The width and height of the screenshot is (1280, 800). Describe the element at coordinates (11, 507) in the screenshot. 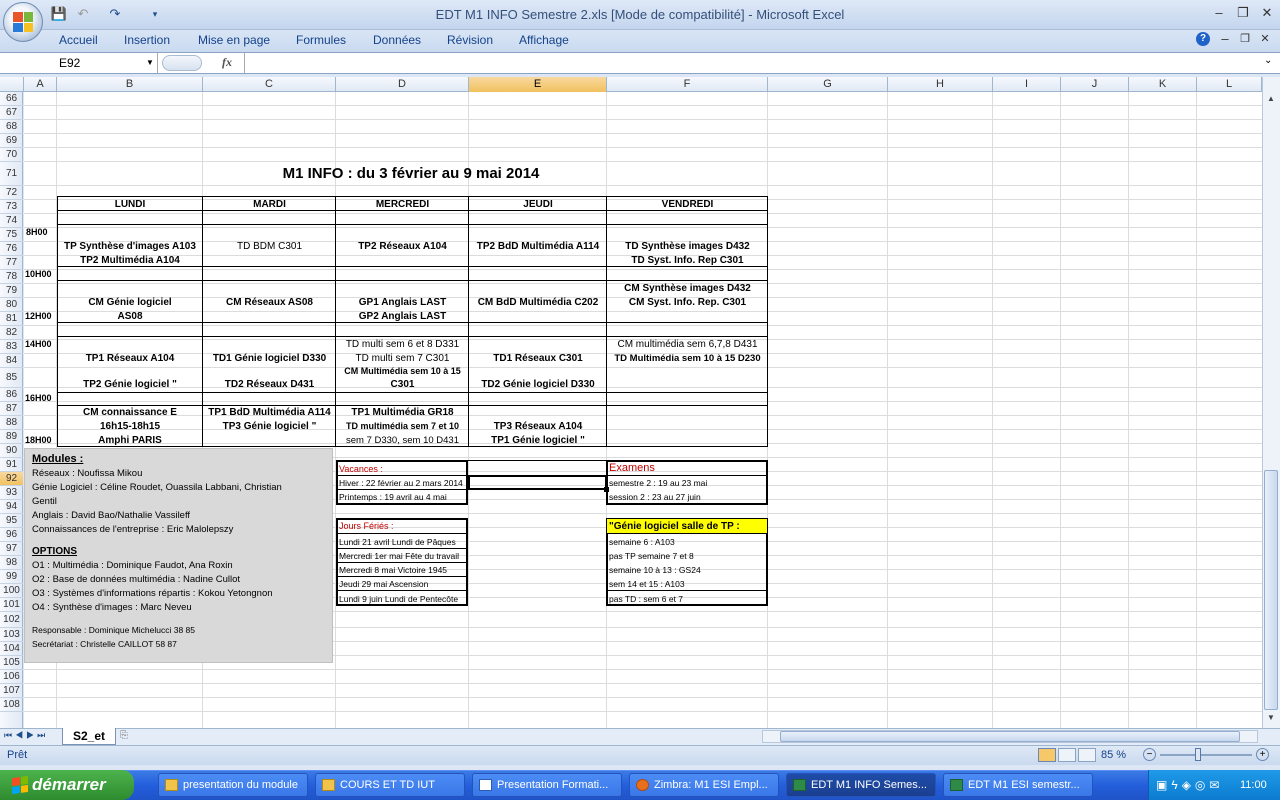

I see `row-header: 94` at that location.